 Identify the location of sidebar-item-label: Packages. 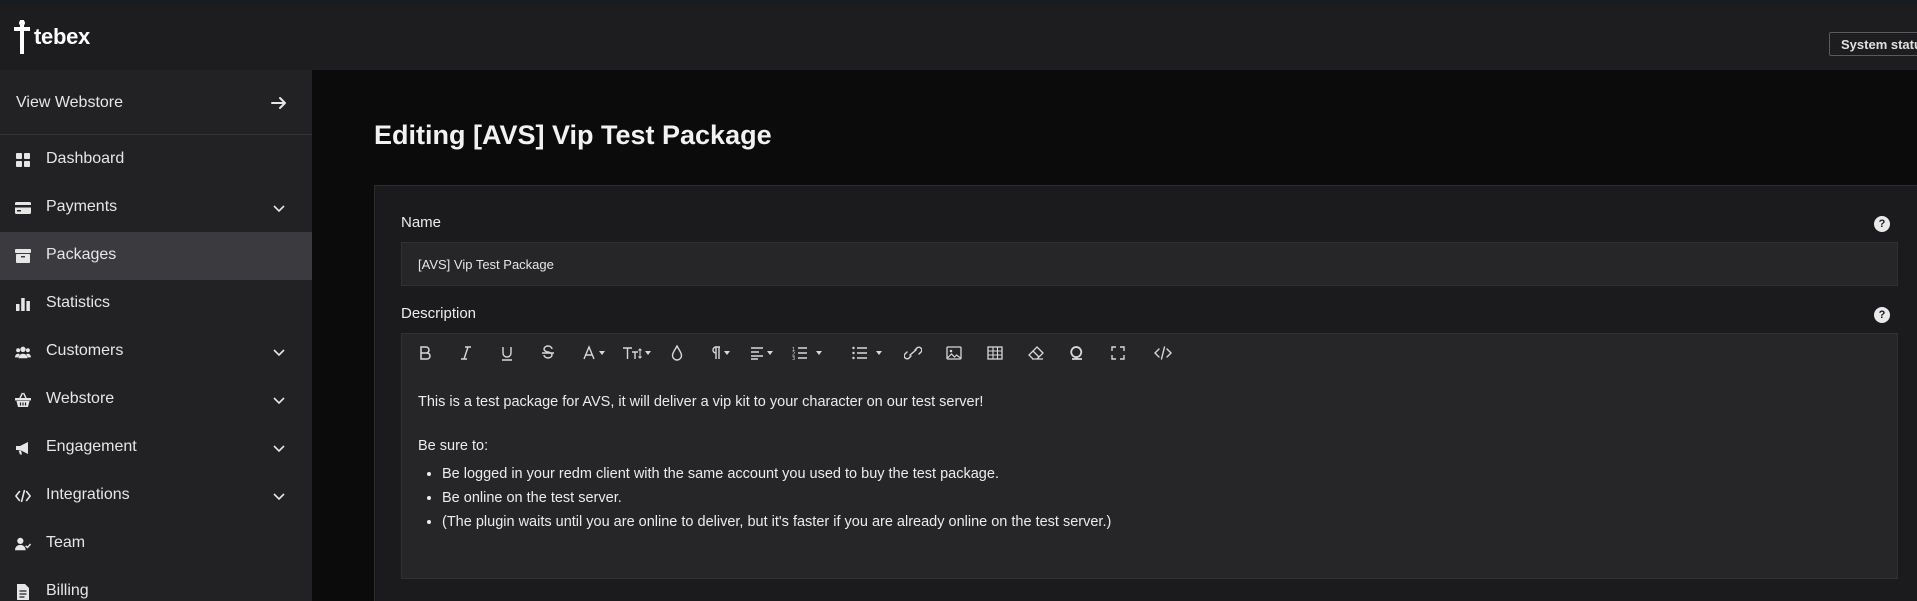
(81, 254).